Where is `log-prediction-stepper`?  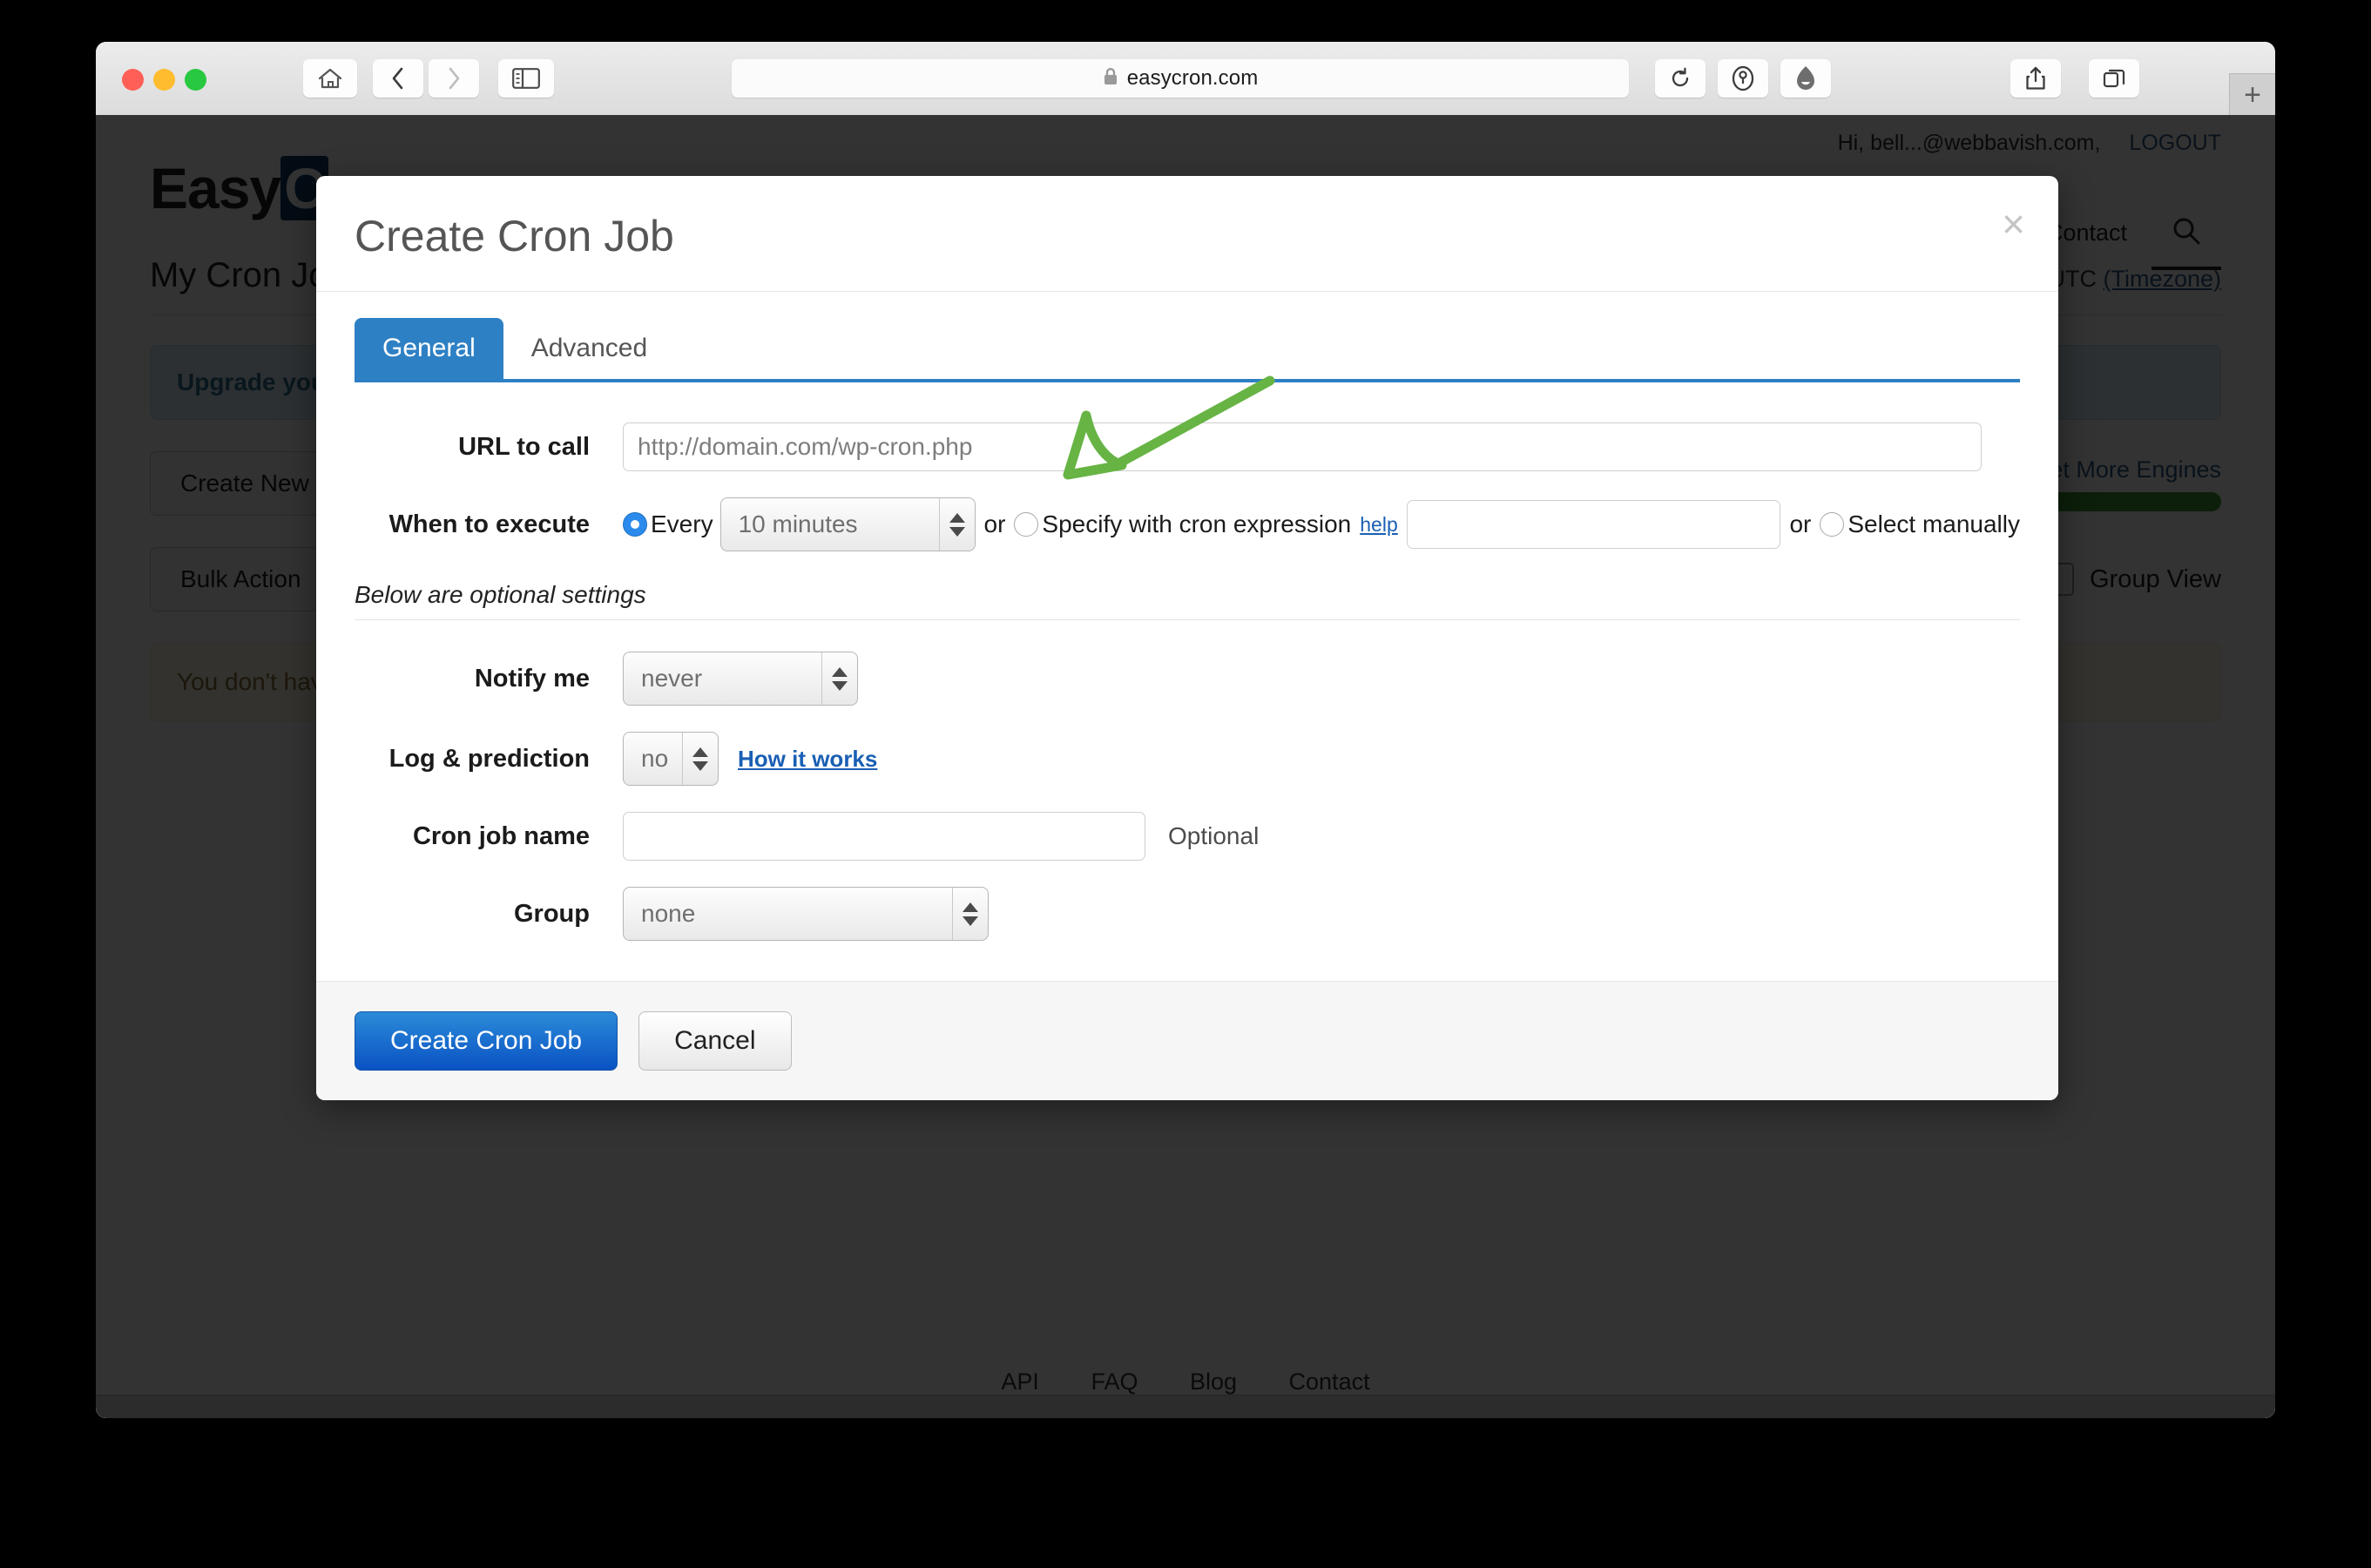 log-prediction-stepper is located at coordinates (700, 759).